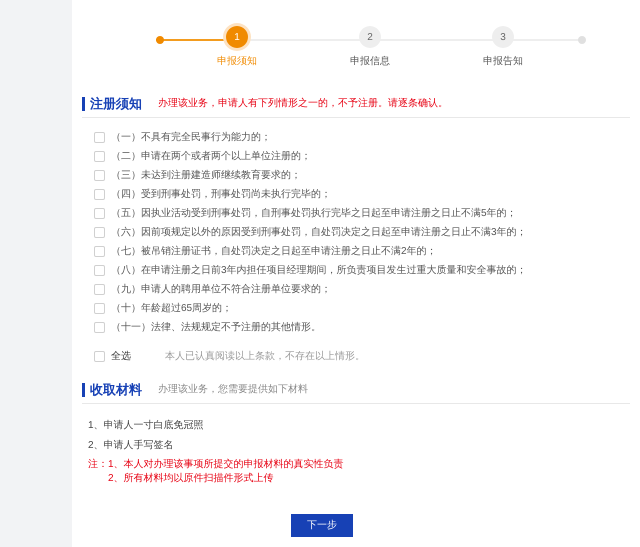 This screenshot has width=640, height=547. Describe the element at coordinates (233, 389) in the screenshot. I see `section-hint: 办理该业务，您需要提供如下材料` at that location.